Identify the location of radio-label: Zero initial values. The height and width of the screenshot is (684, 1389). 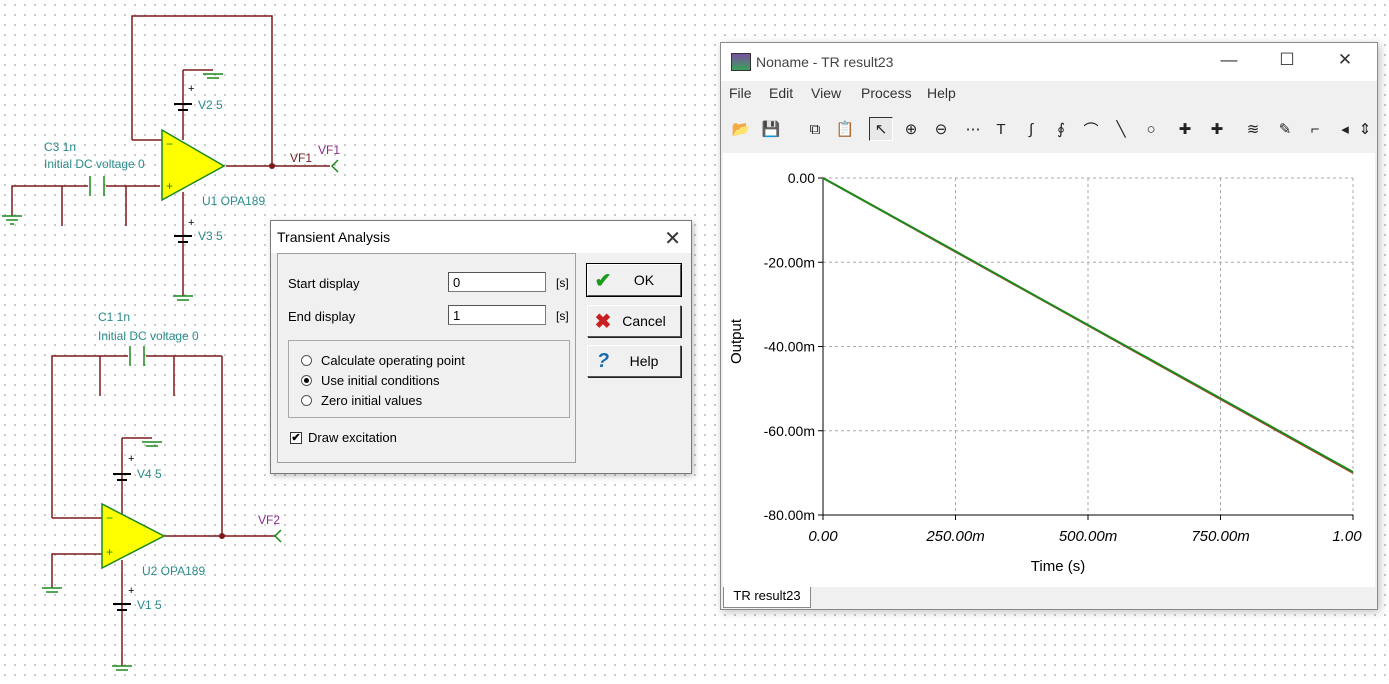
(372, 400).